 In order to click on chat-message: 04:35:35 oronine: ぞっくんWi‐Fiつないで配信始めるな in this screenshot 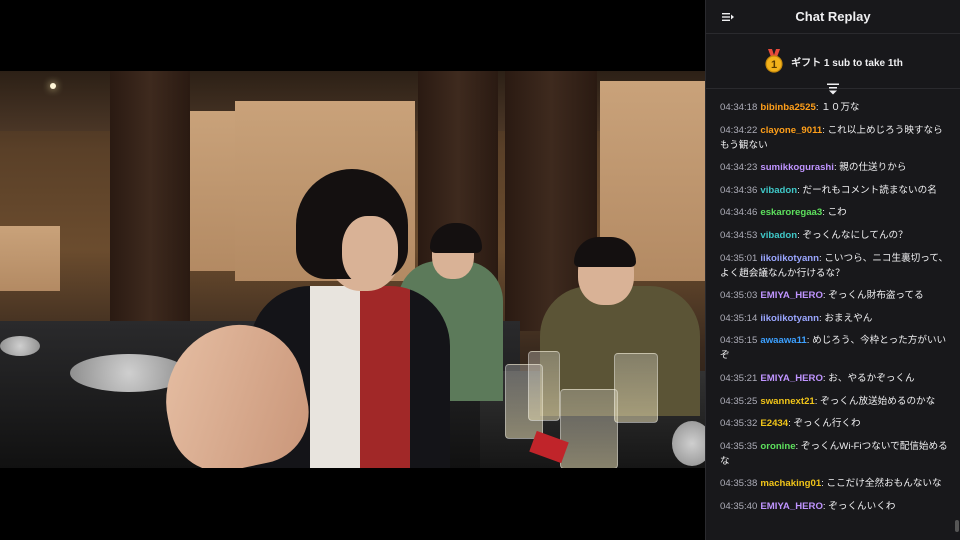, I will do `click(836, 454)`.